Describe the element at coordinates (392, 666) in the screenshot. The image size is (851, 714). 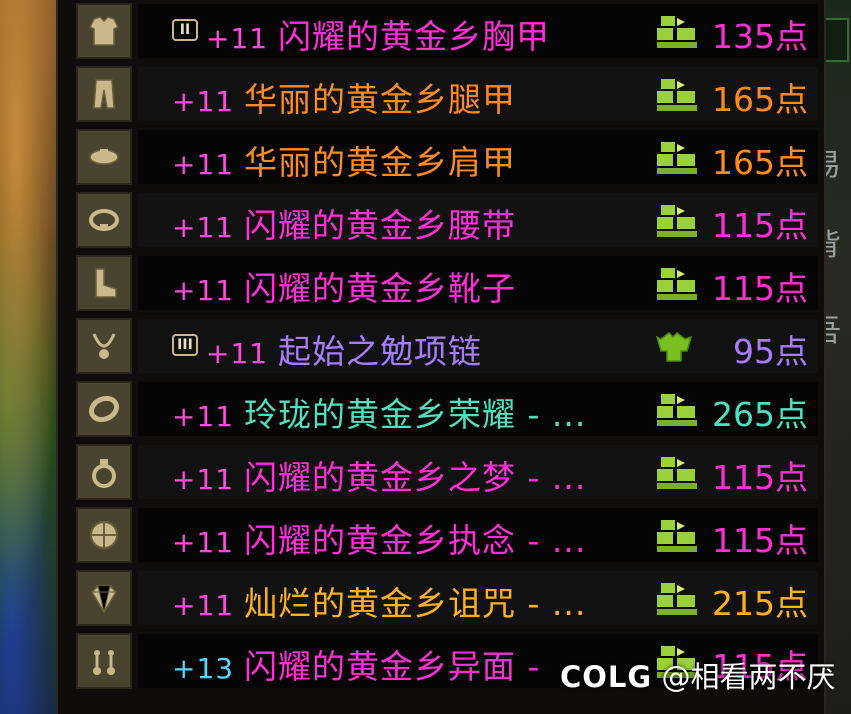
I see `item-title: 闪耀的黄金乡异面 -` at that location.